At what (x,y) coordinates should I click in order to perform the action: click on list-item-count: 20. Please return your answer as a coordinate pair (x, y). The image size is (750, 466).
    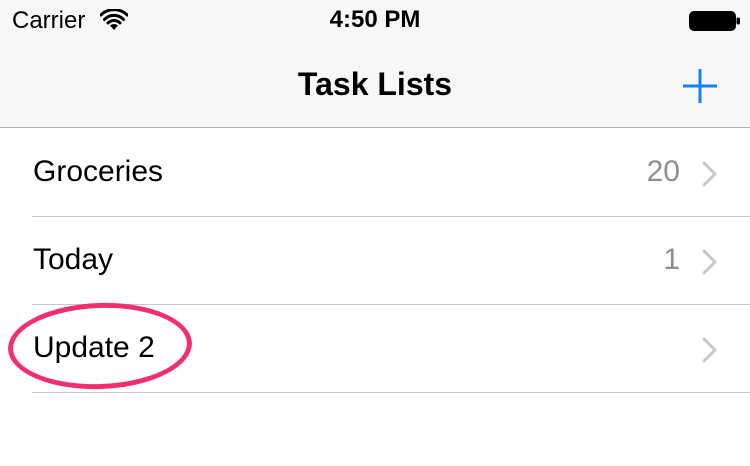
    Looking at the image, I should click on (663, 171).